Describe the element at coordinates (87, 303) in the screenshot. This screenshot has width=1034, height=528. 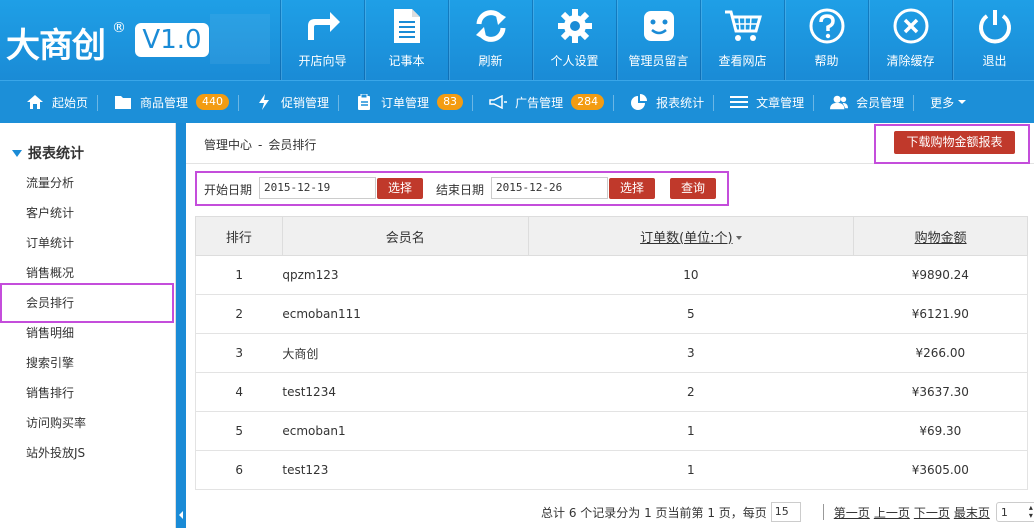
I see `sidebar-item-member-ranking: 会员排行` at that location.